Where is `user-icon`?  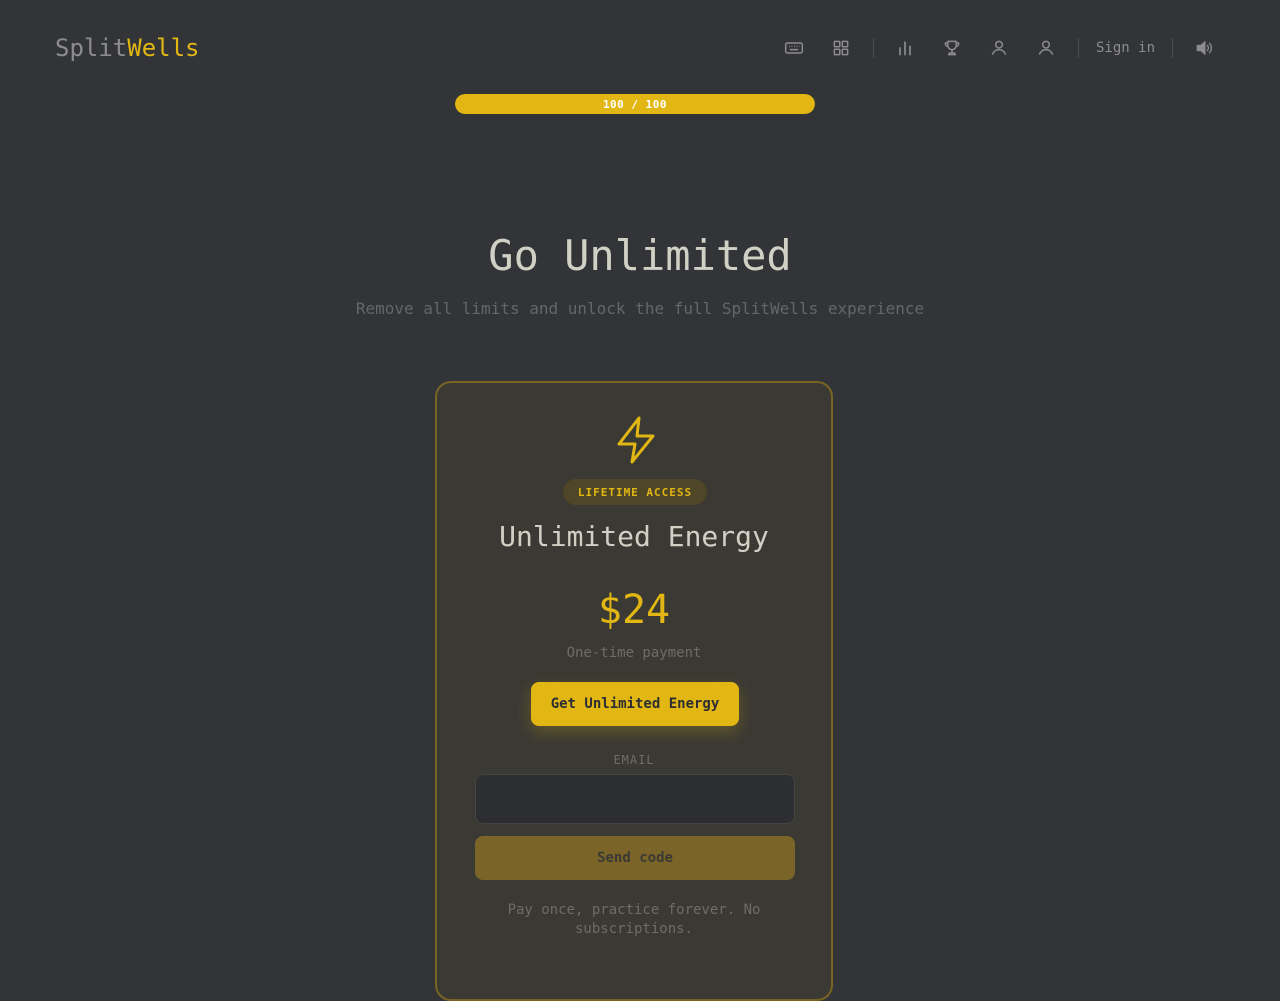 user-icon is located at coordinates (999, 48).